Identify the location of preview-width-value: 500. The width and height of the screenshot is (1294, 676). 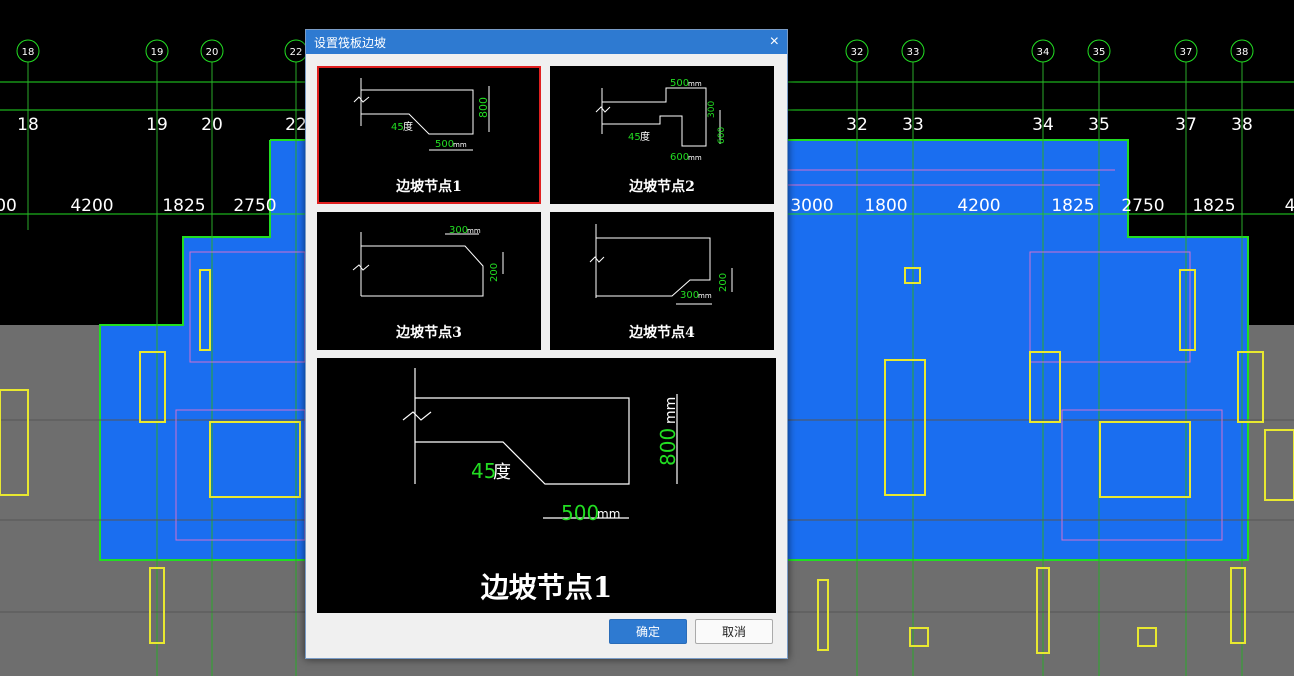
(580, 513).